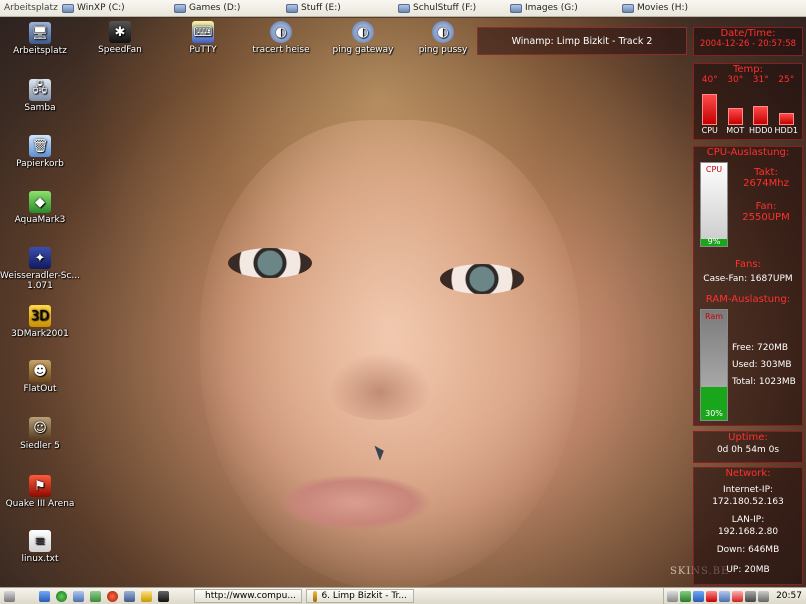 This screenshot has height=604, width=806. Describe the element at coordinates (40, 258) in the screenshot. I see `eagle-icon: ✦` at that location.